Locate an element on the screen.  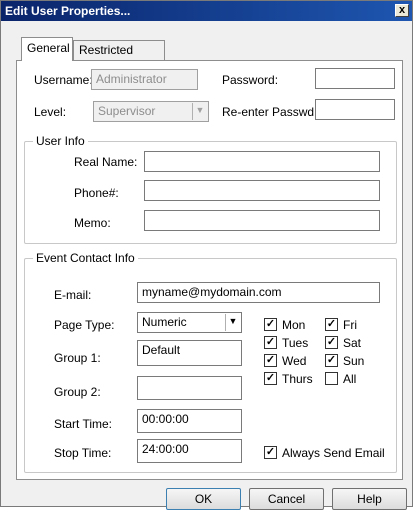
close-icon: x is located at coordinates (402, 10).